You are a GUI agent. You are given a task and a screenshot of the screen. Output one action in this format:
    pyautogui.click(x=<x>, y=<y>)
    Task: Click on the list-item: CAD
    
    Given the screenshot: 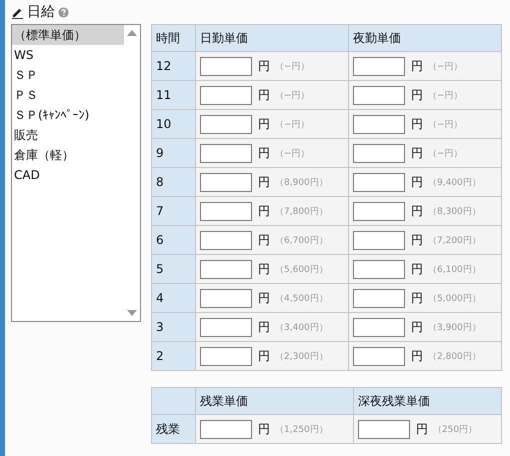 What is the action you would take?
    pyautogui.click(x=68, y=175)
    